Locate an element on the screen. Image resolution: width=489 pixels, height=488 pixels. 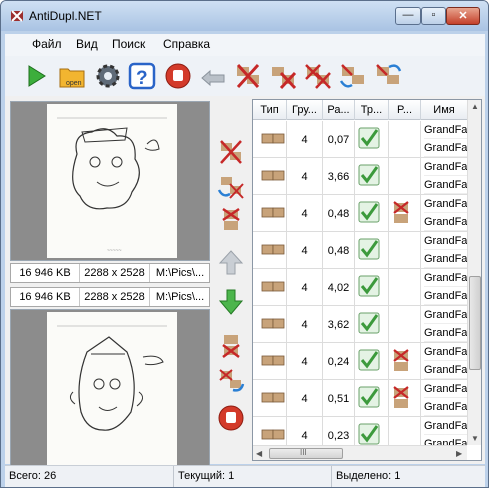
next-arrow-icon is located at coordinates (231, 302).